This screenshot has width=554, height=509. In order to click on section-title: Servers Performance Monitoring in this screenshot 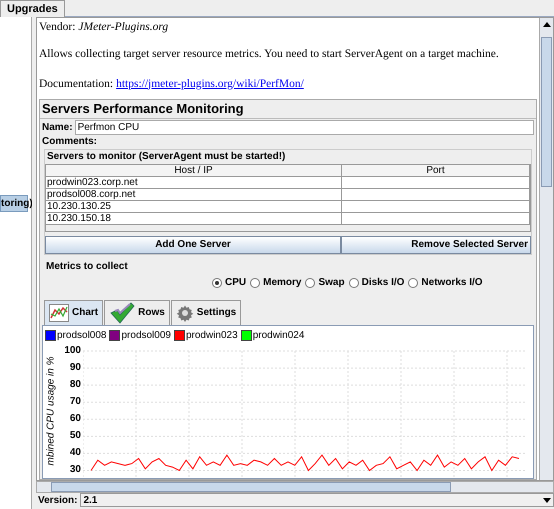, I will do `click(288, 109)`.